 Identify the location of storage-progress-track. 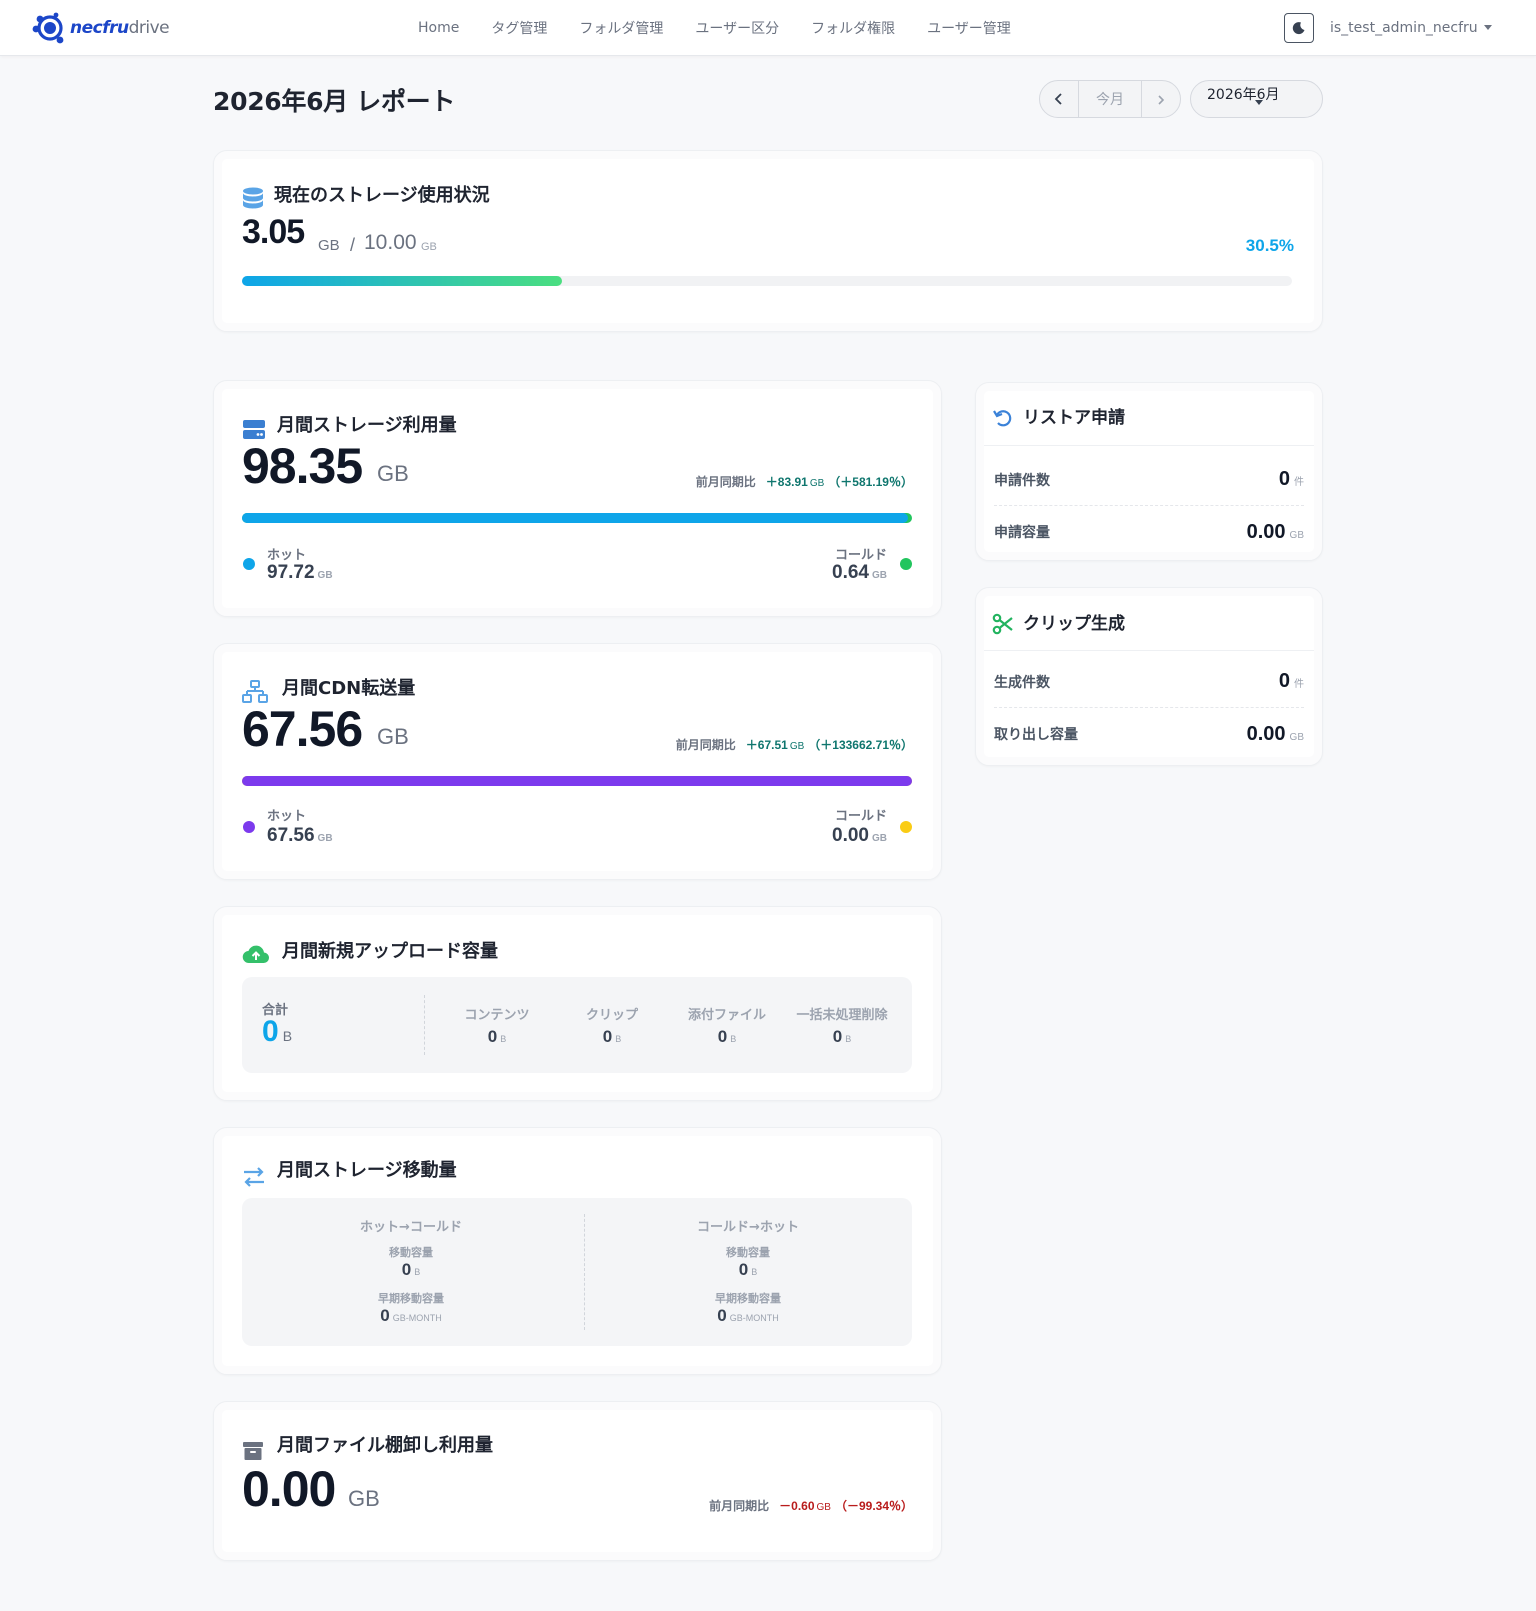
(767, 281).